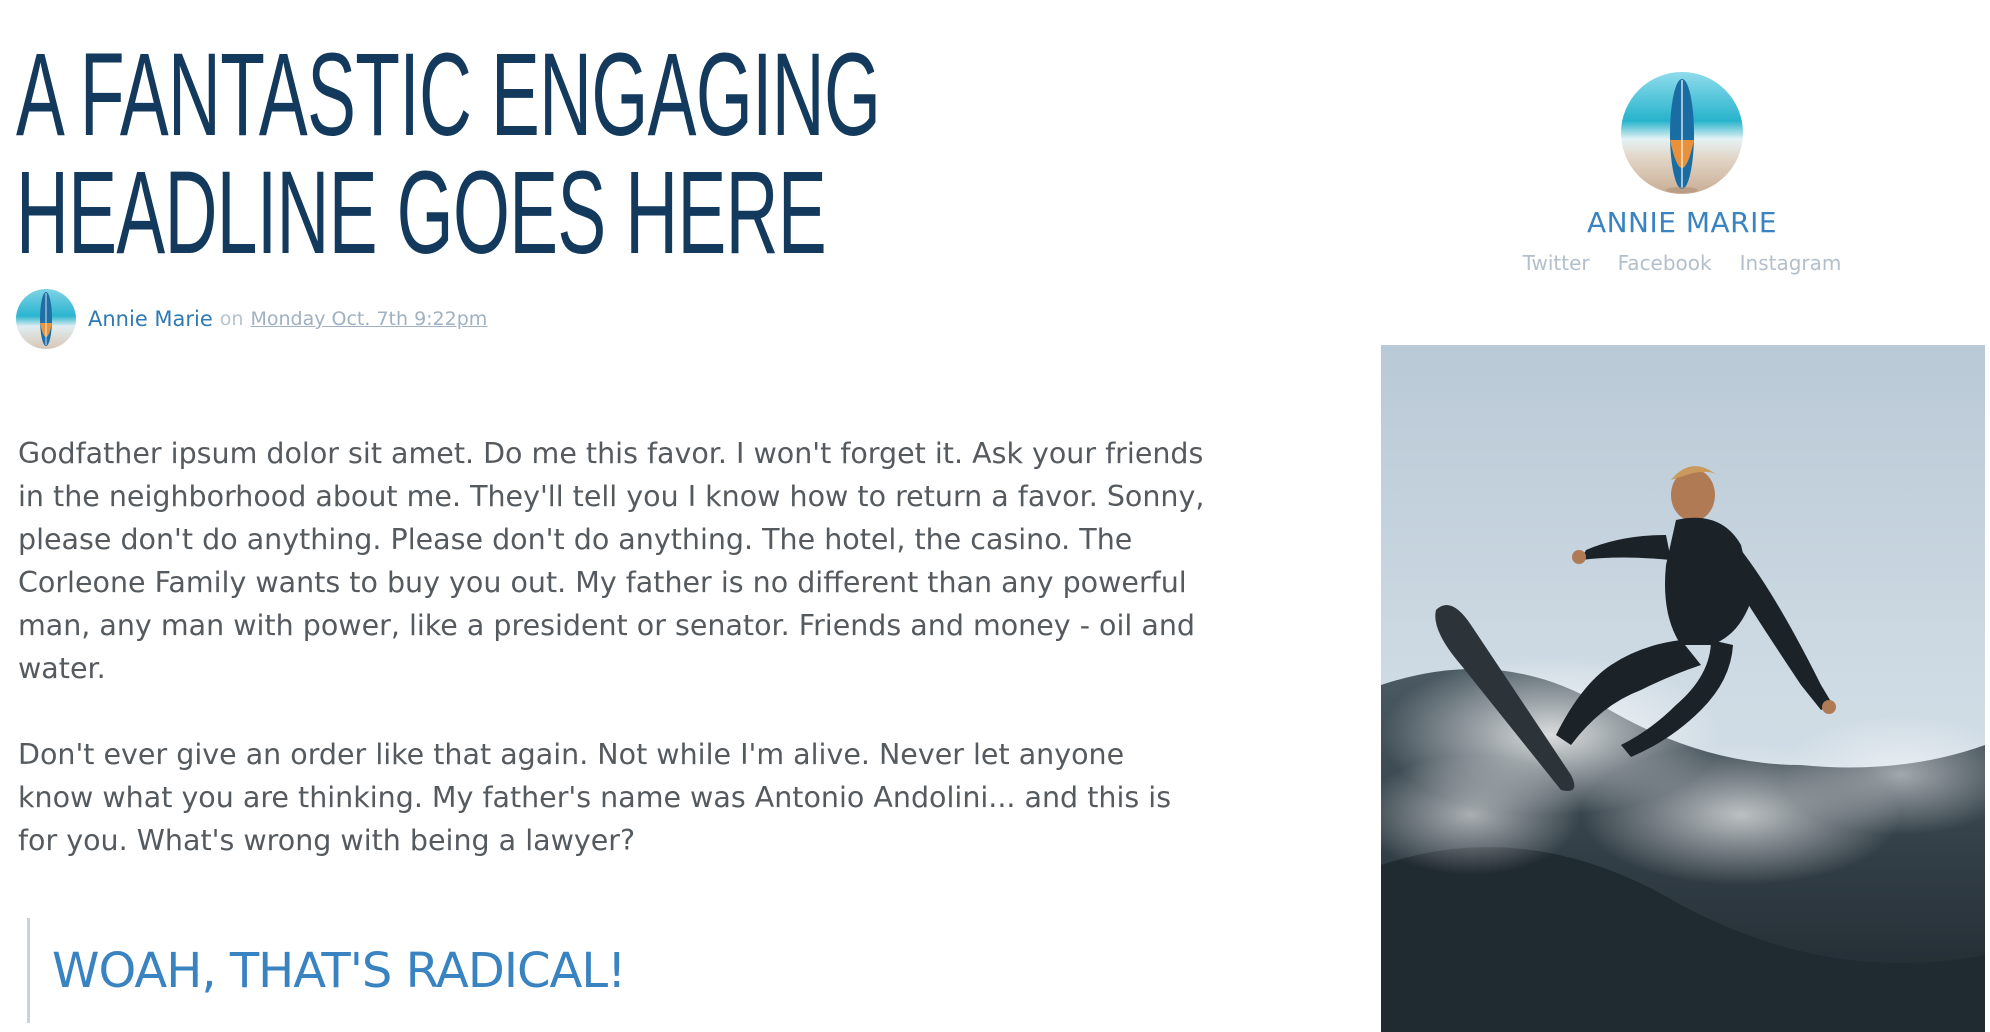 The image size is (1990, 1032). I want to click on social-links: Twitter Facebook Instagram, so click(1682, 263).